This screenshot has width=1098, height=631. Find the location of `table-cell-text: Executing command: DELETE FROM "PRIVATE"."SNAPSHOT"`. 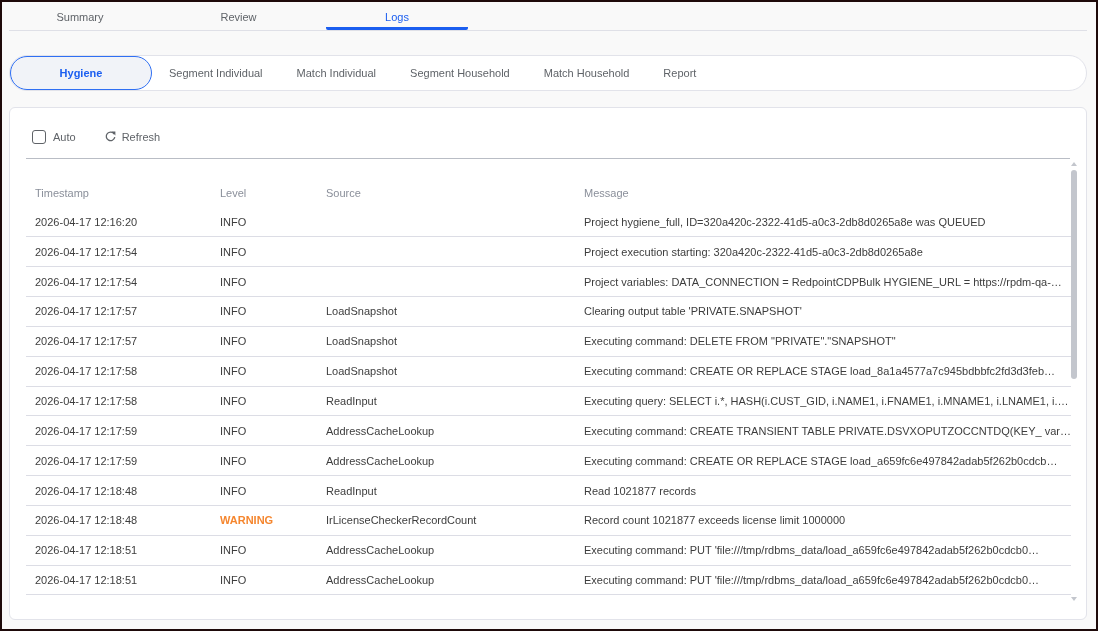

table-cell-text: Executing command: DELETE FROM "PRIVATE"."SNAPSHOT" is located at coordinates (740, 341).